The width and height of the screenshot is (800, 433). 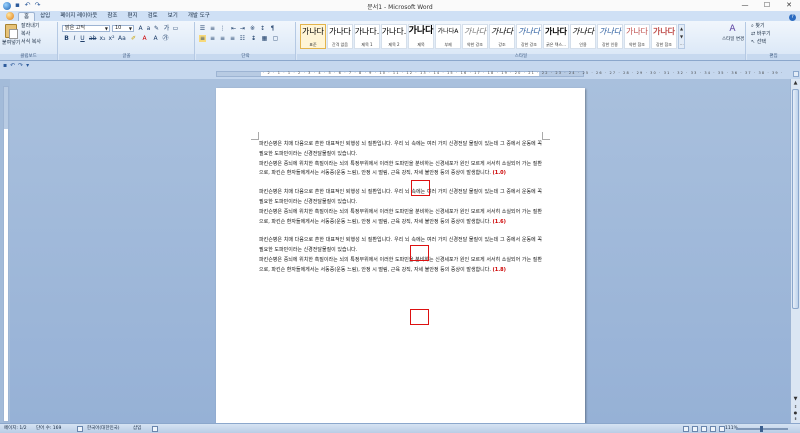 What do you see at coordinates (27, 65) in the screenshot?
I see `customize-icon: ▾` at bounding box center [27, 65].